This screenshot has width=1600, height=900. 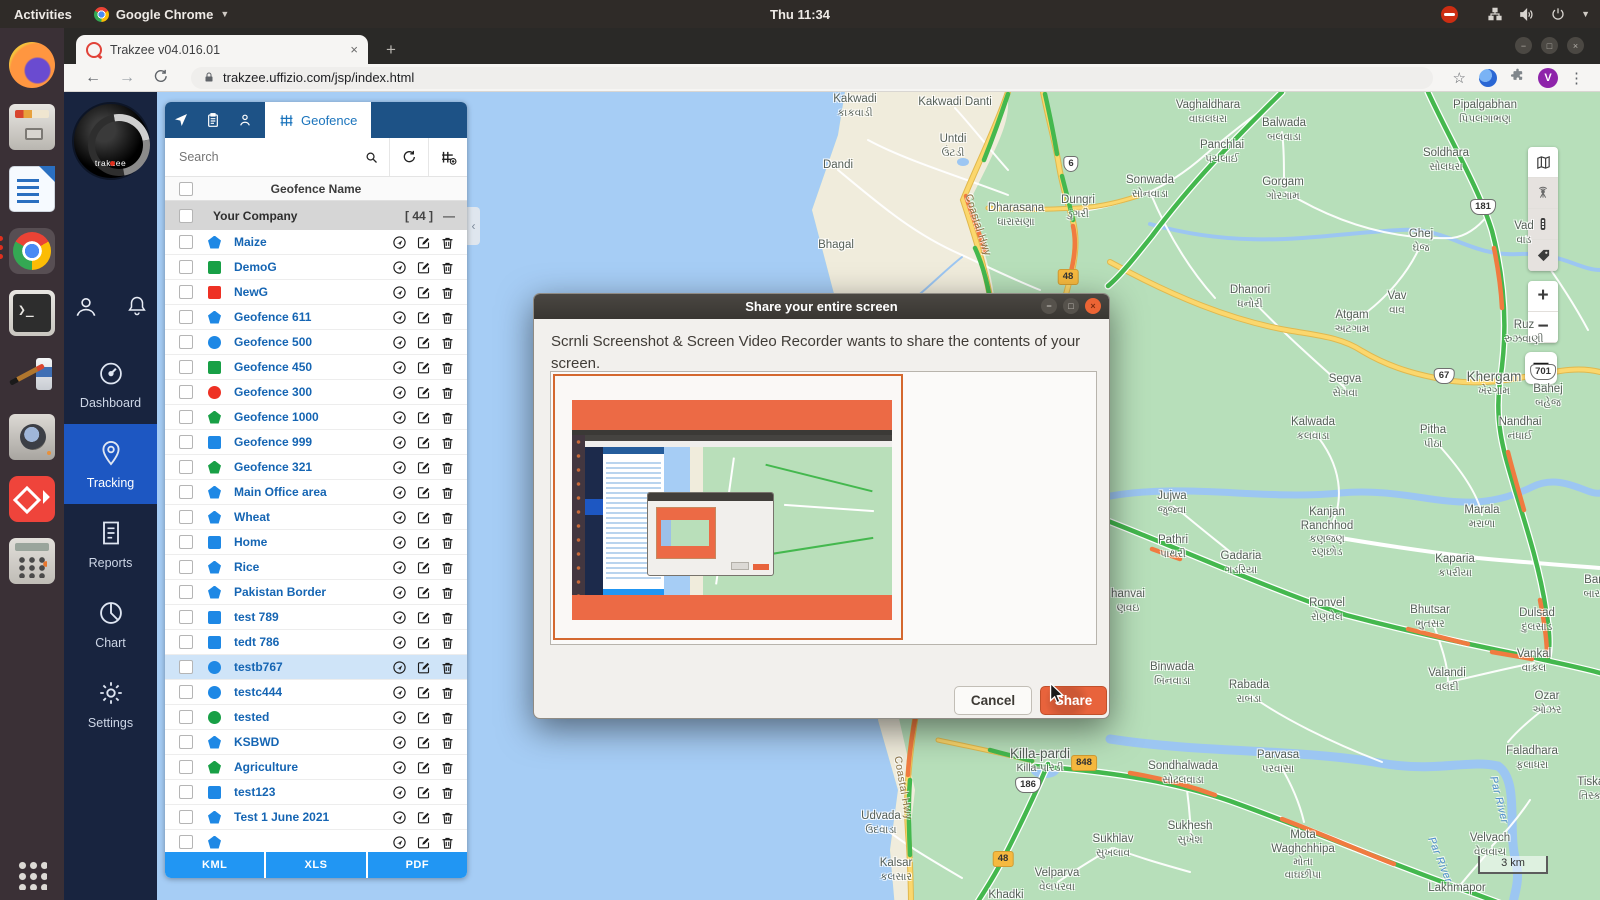 I want to click on extensions-puzzle-icon, so click(x=1517, y=78).